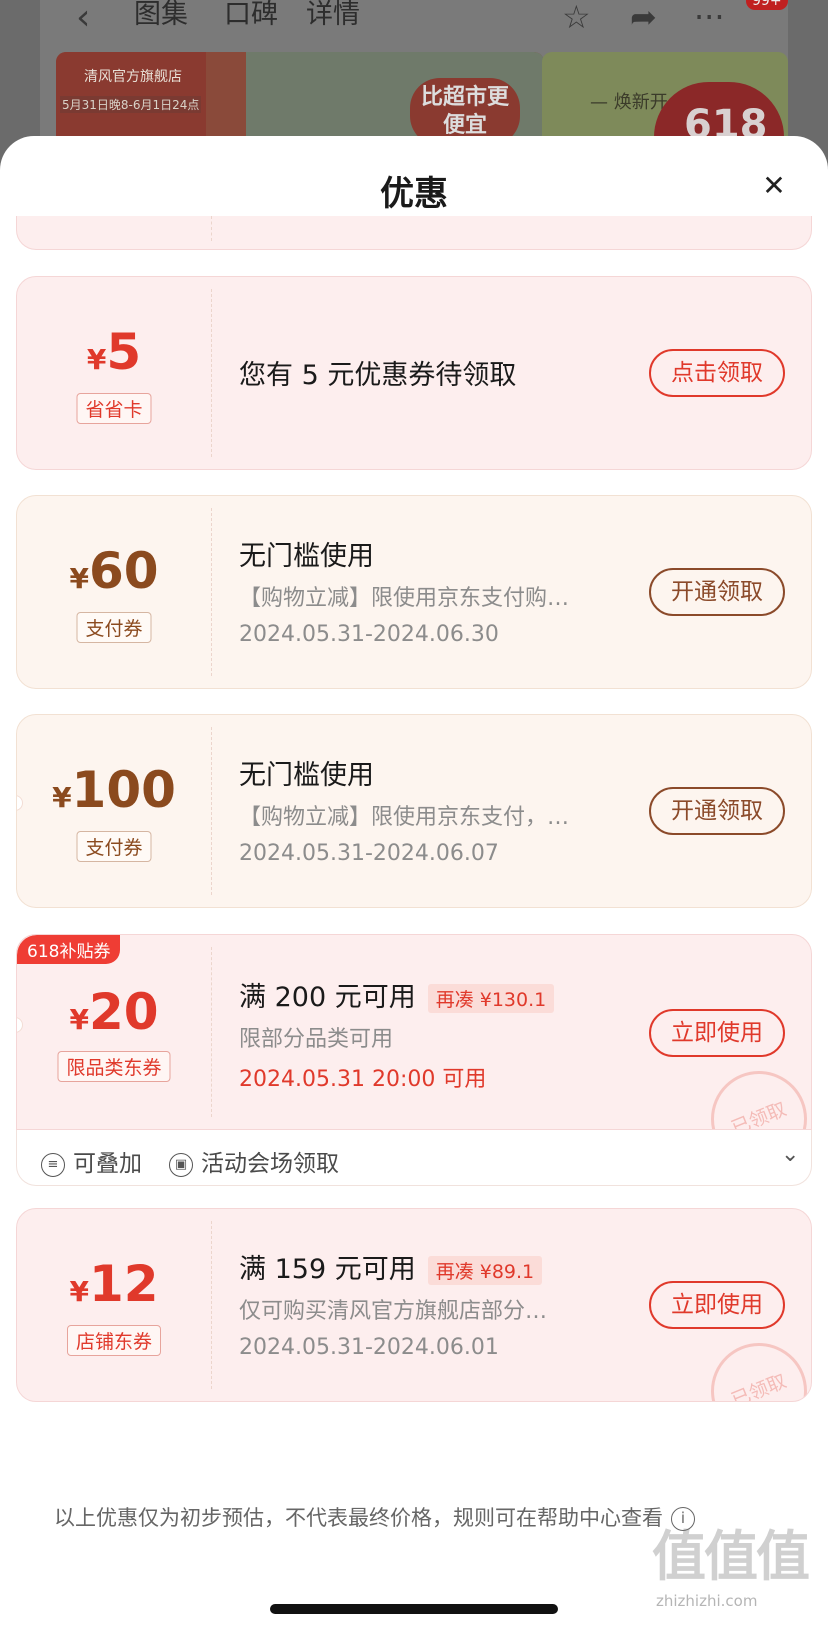 This screenshot has height=1626, width=828. Describe the element at coordinates (414, 194) in the screenshot. I see `sheet-title: 优惠` at that location.